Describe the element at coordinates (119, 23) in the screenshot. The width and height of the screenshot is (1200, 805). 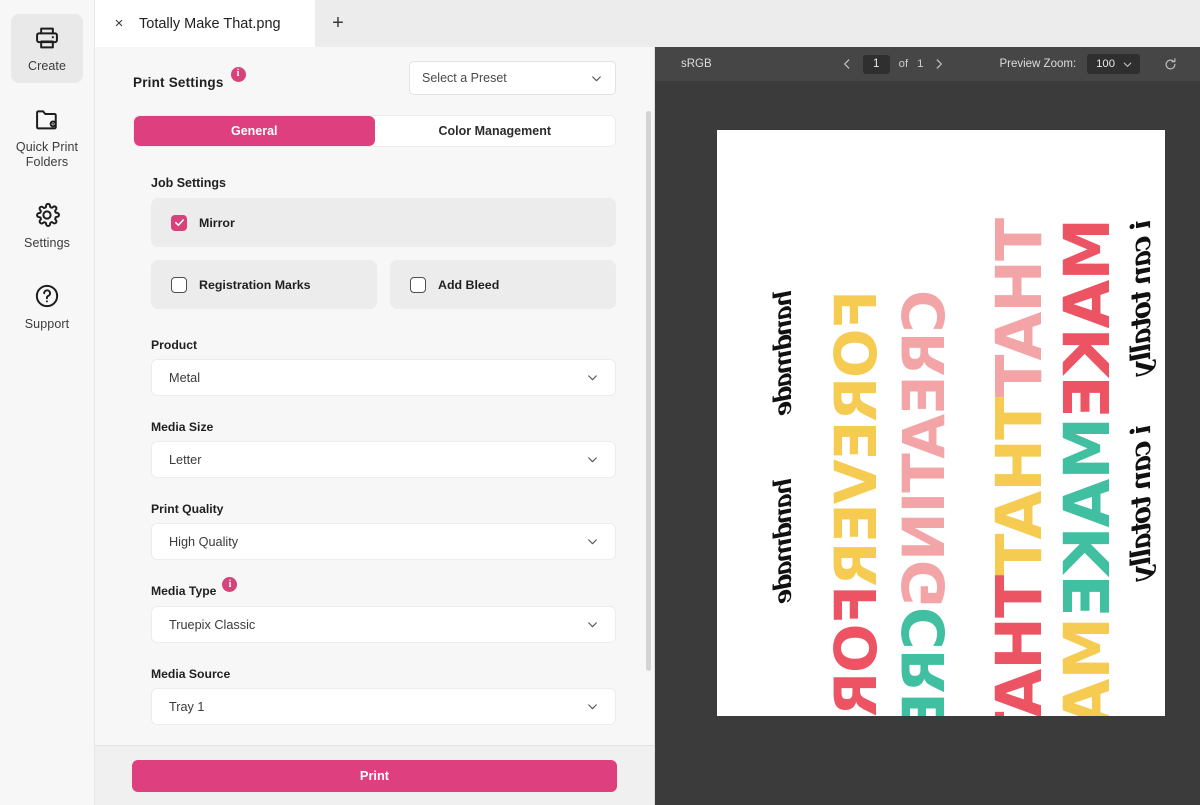
I see `close-icon: ×` at that location.